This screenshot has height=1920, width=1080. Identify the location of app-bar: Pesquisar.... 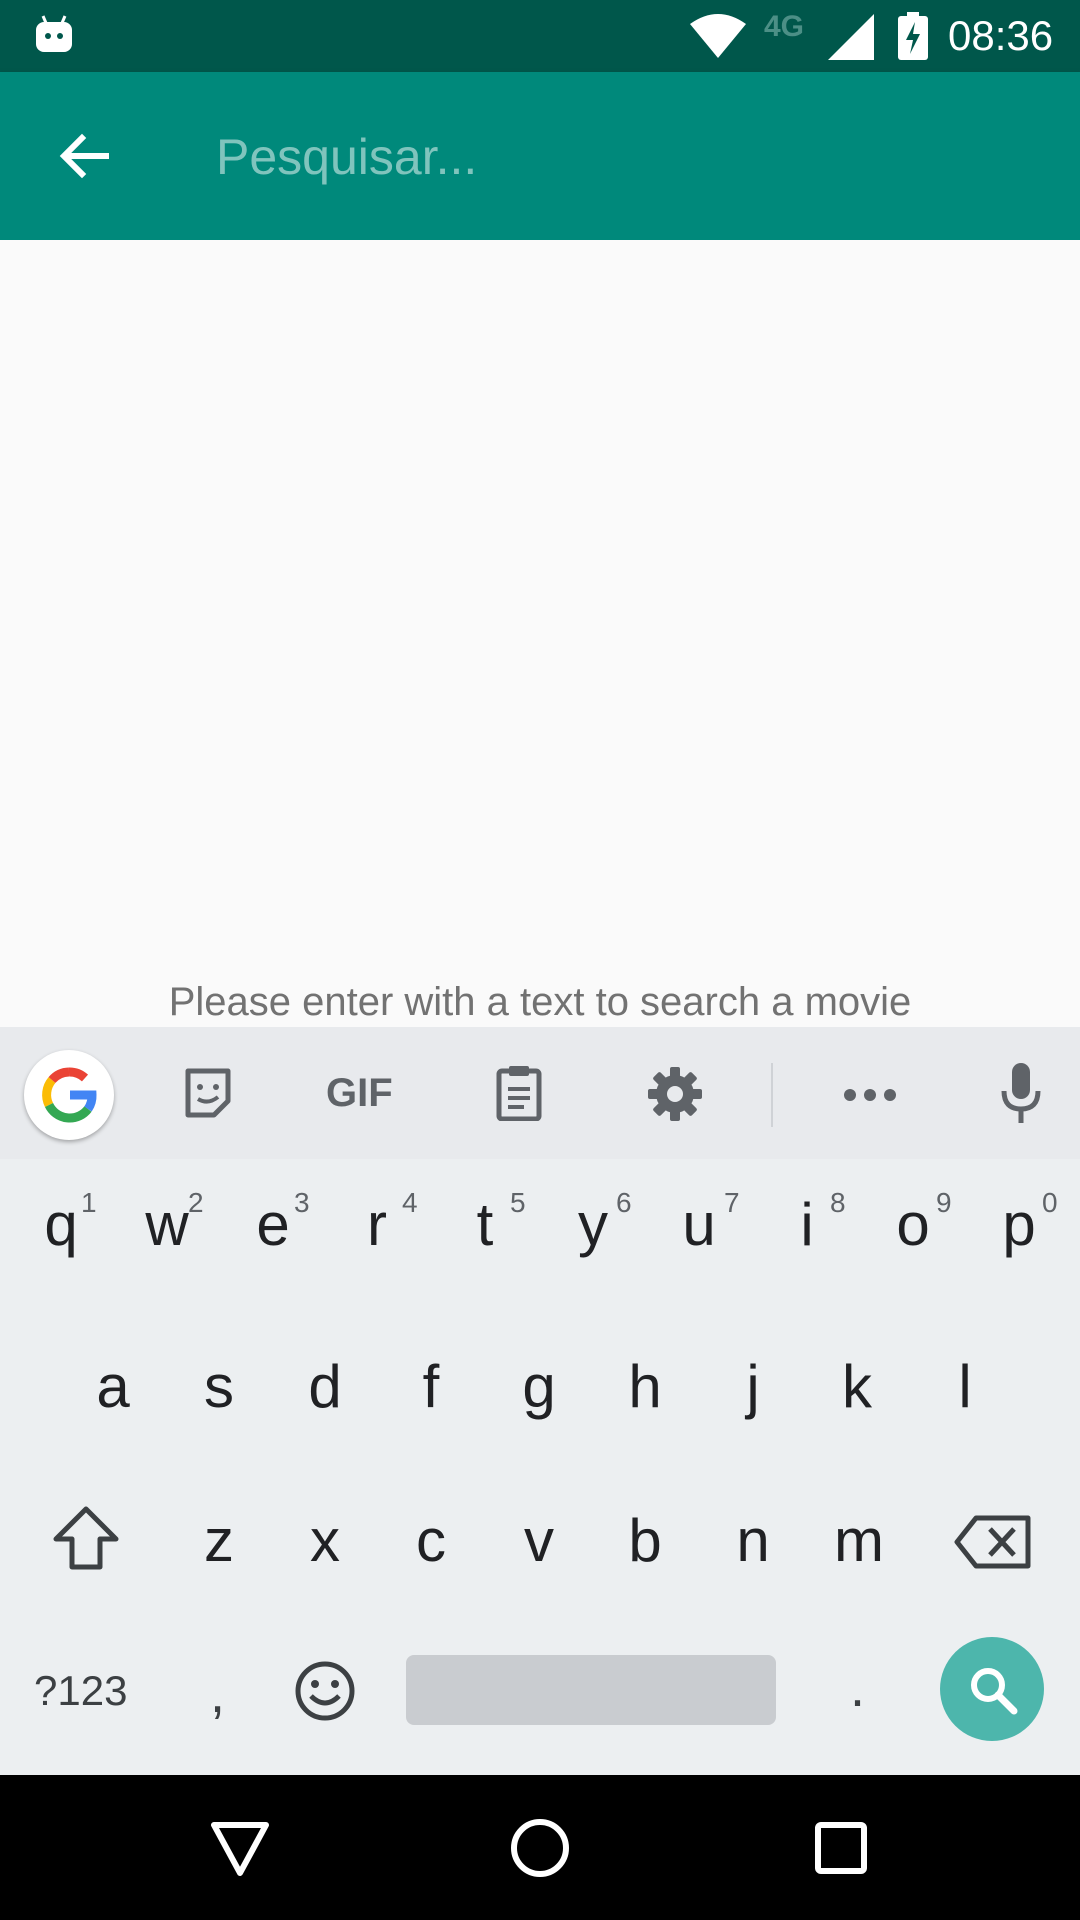
(540, 156).